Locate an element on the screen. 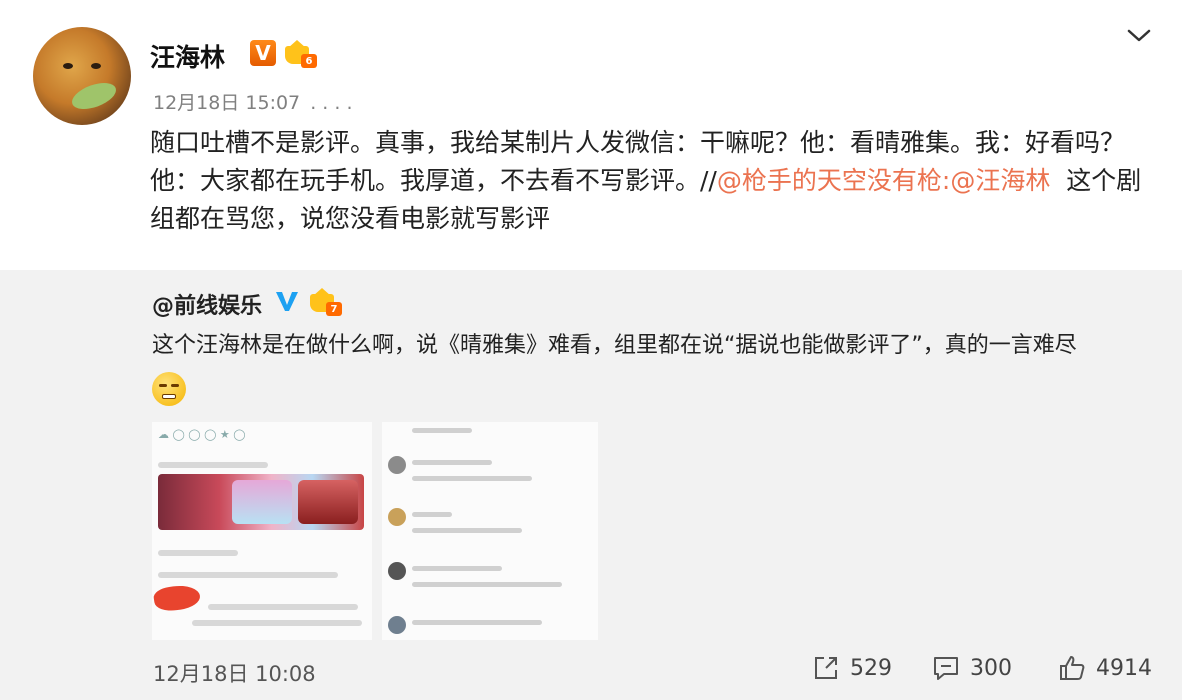 The image size is (1182, 700). post-time-text: 12月18日 15:07 is located at coordinates (227, 103).